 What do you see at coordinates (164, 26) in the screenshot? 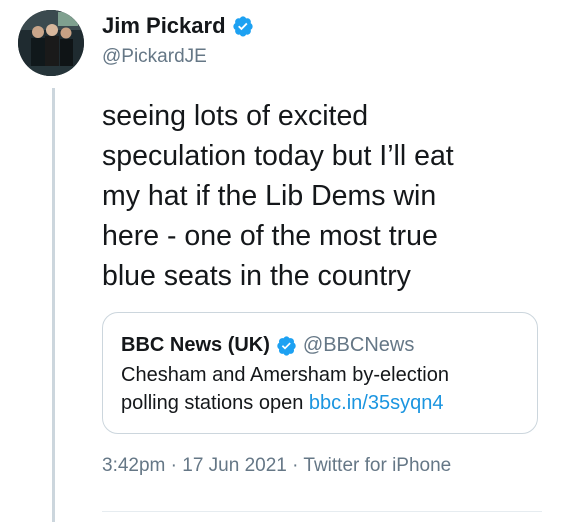
I see `author-display-name: Jim Pickard` at bounding box center [164, 26].